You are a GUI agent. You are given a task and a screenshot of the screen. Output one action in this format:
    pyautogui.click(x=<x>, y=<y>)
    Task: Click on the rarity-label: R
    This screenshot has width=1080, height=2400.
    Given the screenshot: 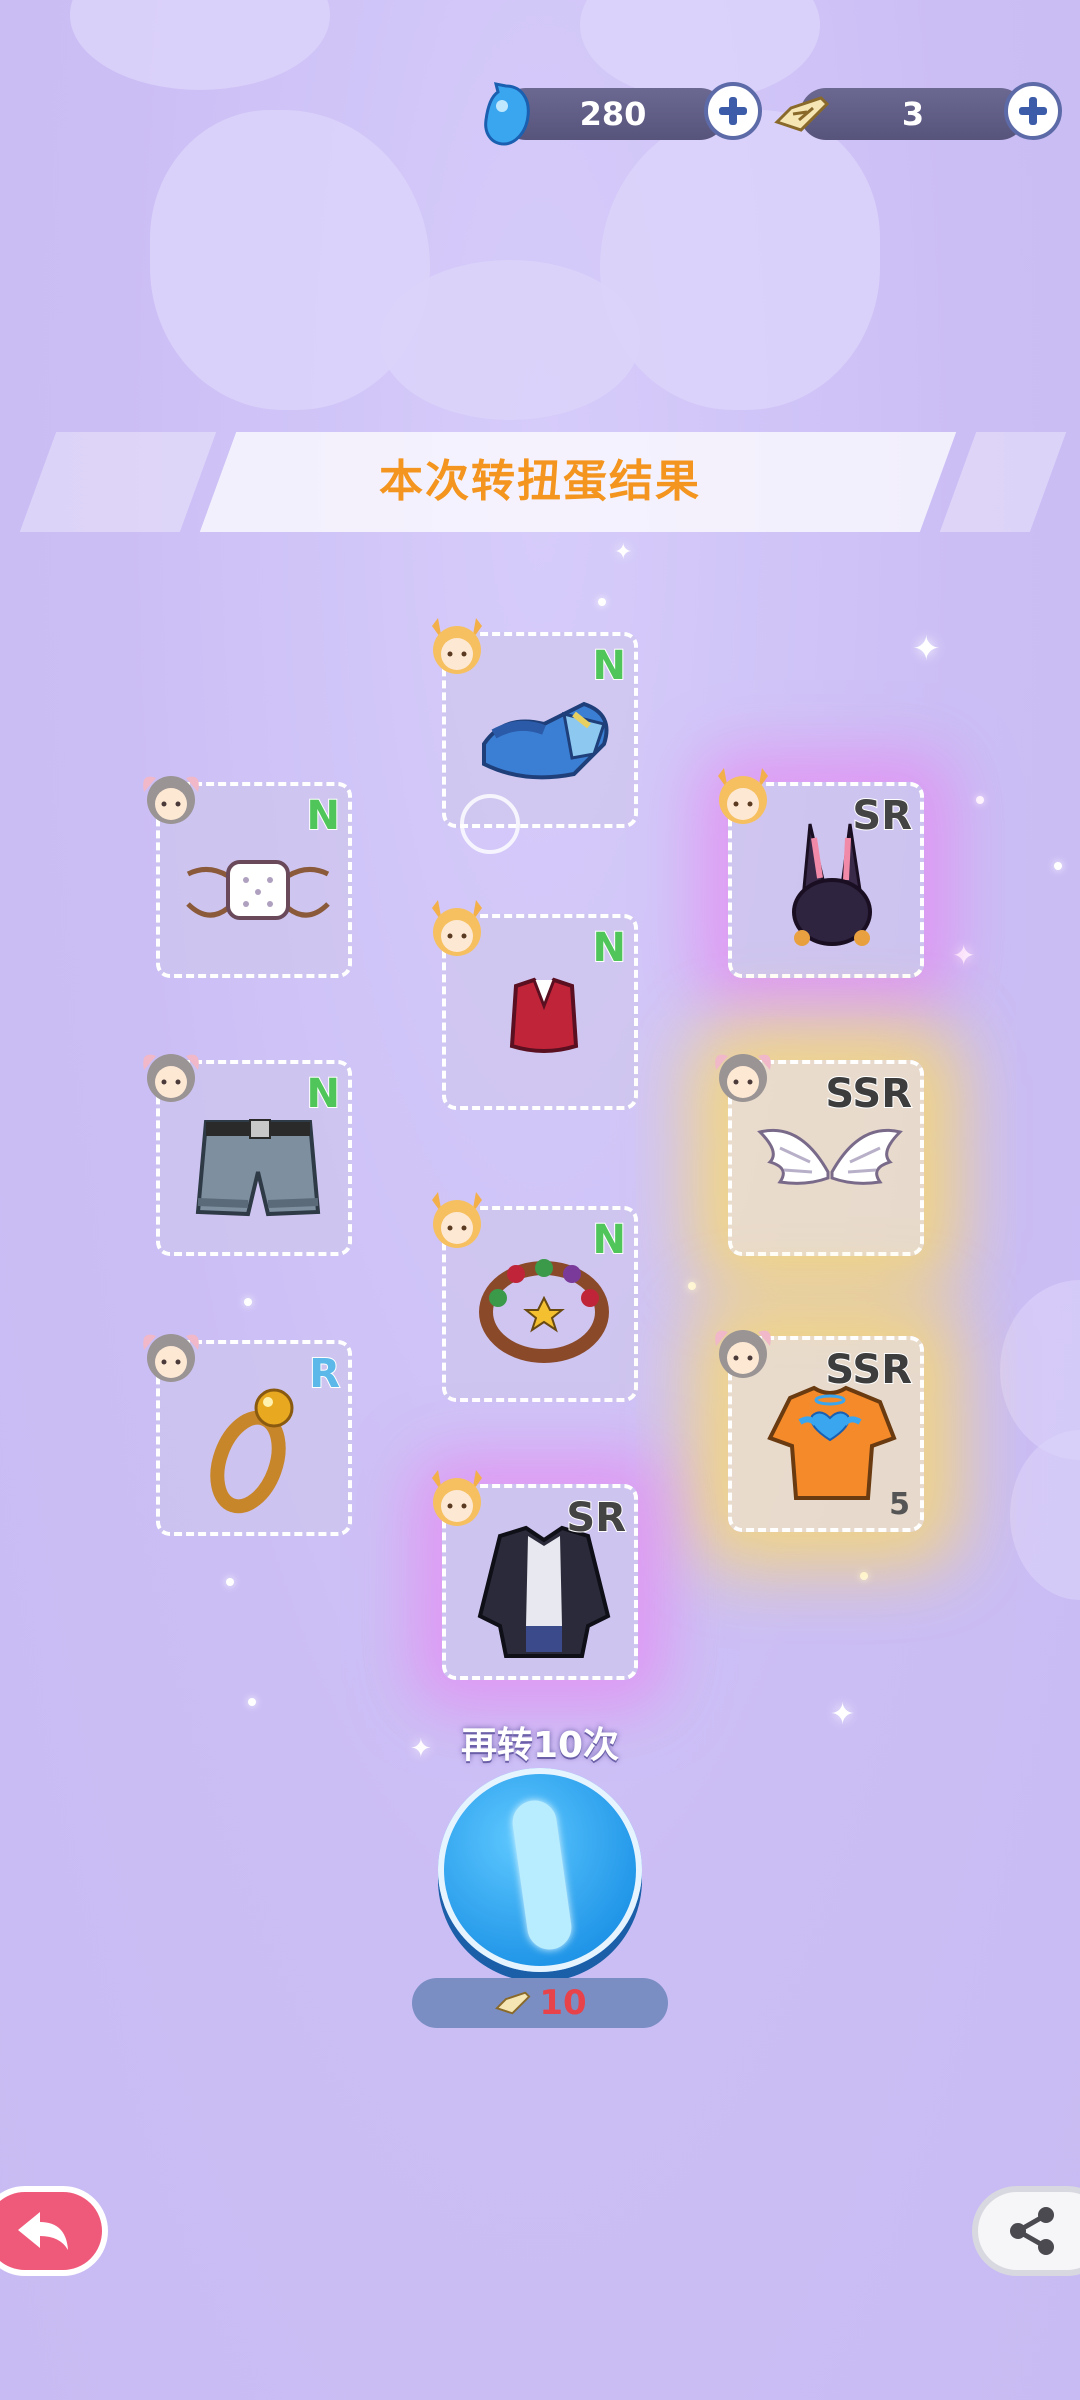 What is the action you would take?
    pyautogui.click(x=324, y=1374)
    